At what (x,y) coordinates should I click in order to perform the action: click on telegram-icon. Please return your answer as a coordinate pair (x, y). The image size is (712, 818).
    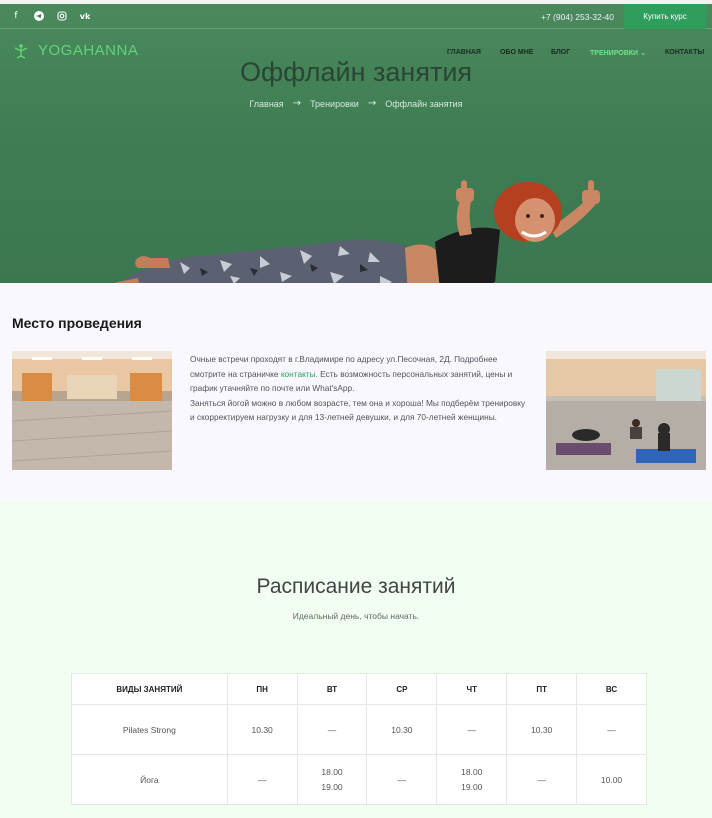
    Looking at the image, I should click on (39, 16).